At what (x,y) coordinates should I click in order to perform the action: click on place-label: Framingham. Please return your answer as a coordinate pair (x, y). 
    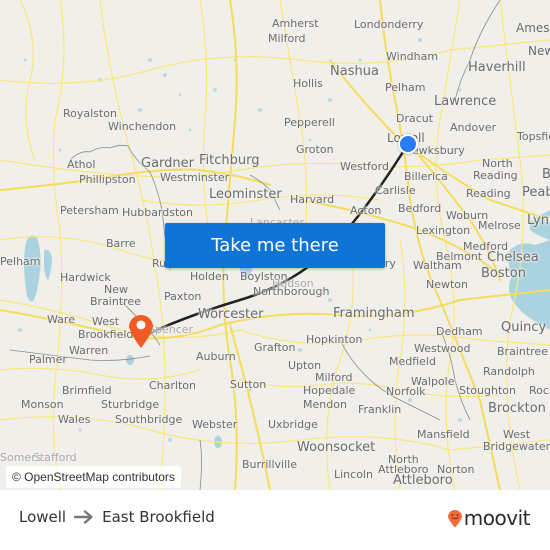
    Looking at the image, I should click on (374, 313).